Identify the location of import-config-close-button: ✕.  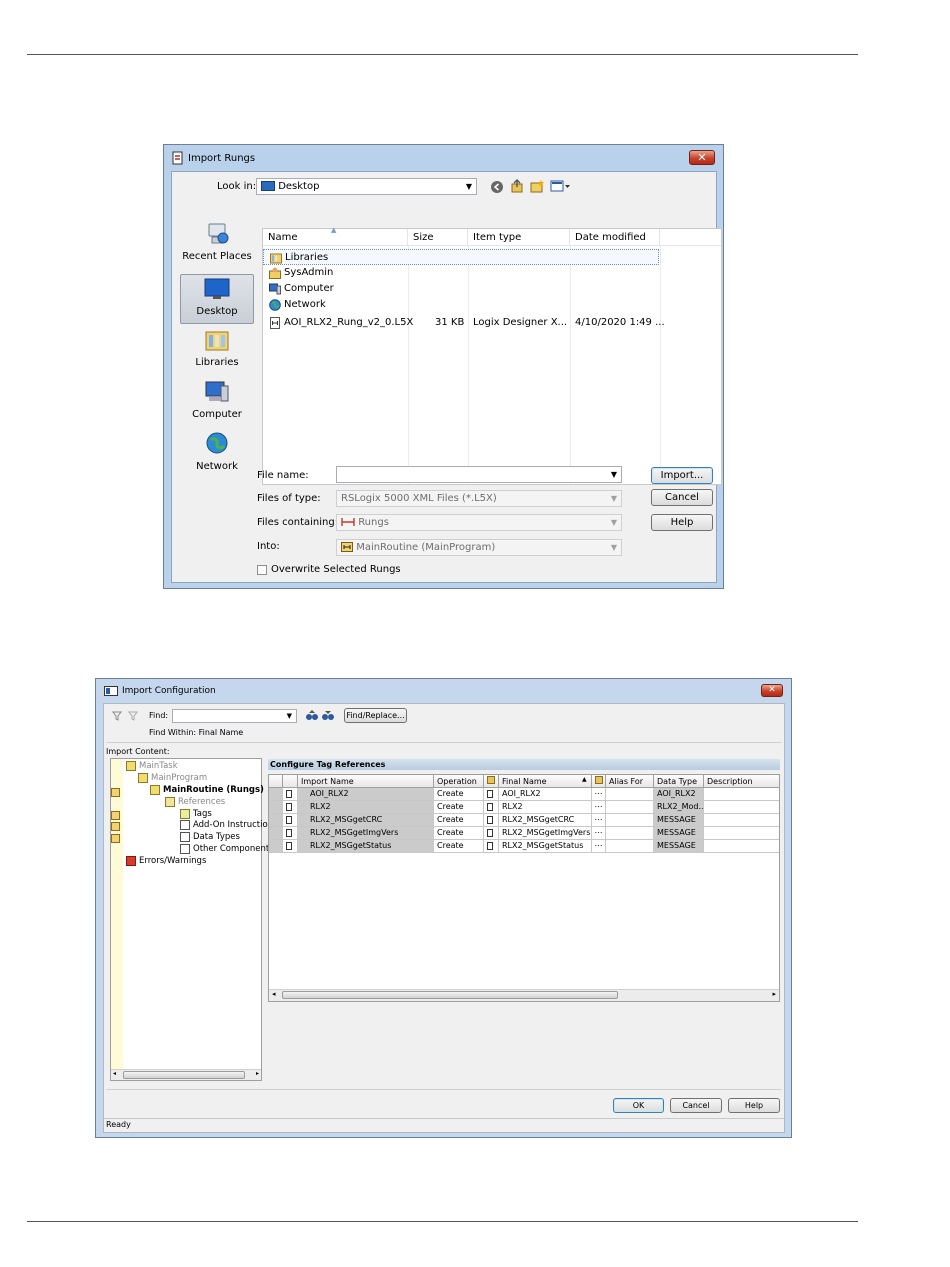
(772, 690).